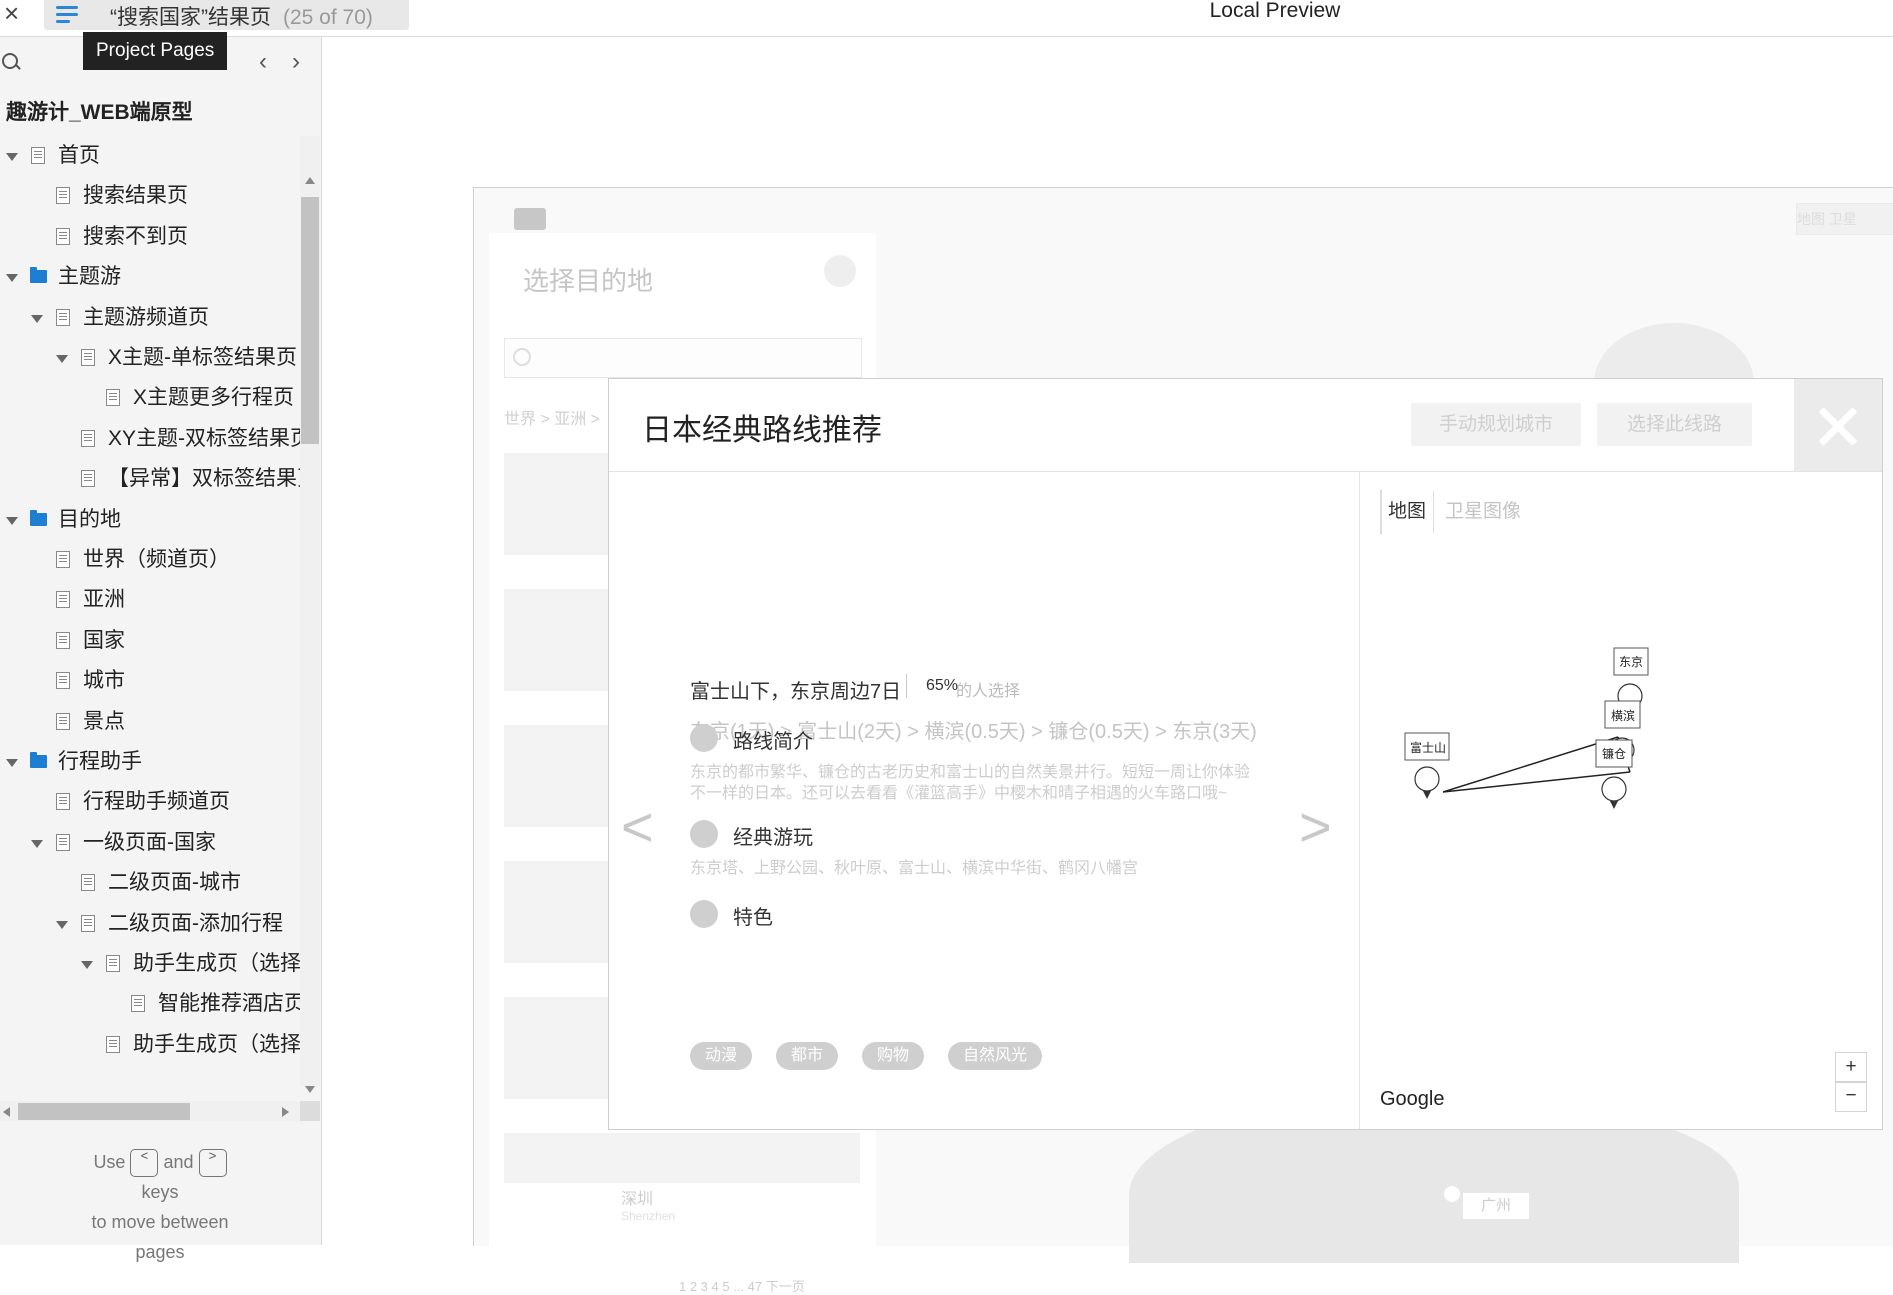 The height and width of the screenshot is (1295, 1893). I want to click on current-page-title: “搜索国家”结果页 (25 of 70), so click(241, 16).